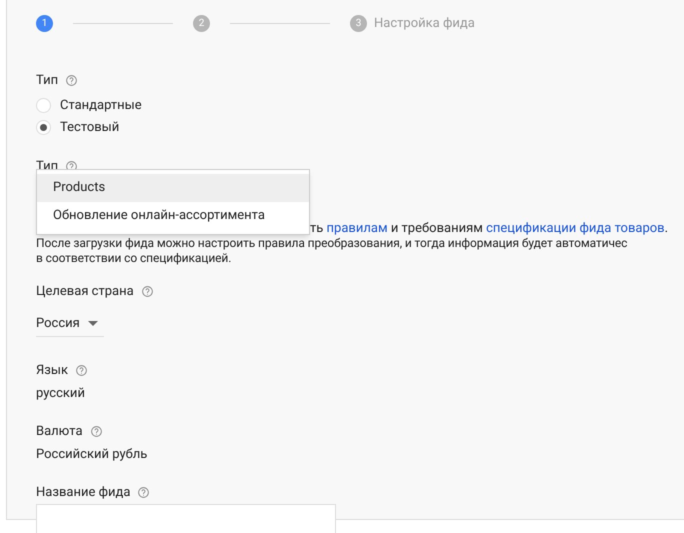 The height and width of the screenshot is (533, 684). I want to click on notice-text: После загрузки фида можно настроить правила преобразования, и тогда информация будет автоматичес, so click(332, 243).